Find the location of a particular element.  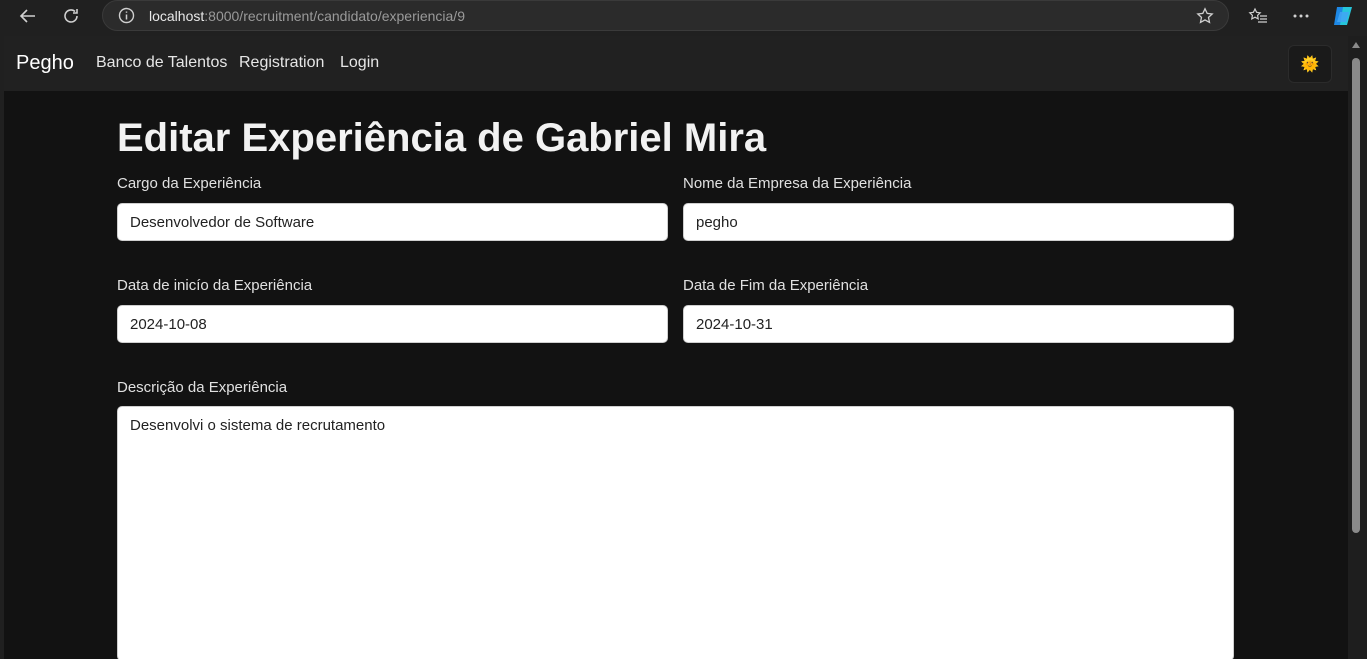

copilot-icon is located at coordinates (1343, 16).